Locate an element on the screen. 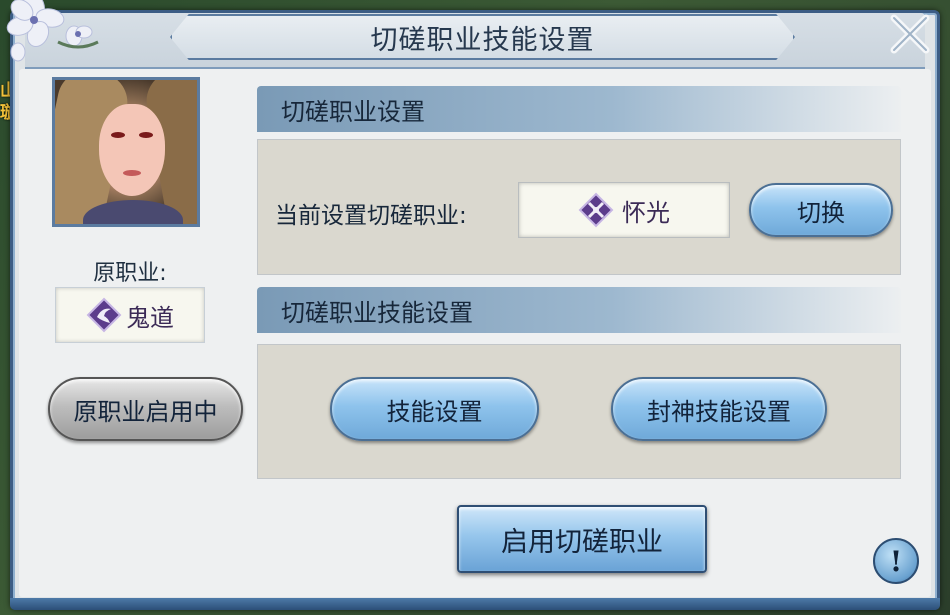  current-class-box: 怀光 is located at coordinates (624, 210).